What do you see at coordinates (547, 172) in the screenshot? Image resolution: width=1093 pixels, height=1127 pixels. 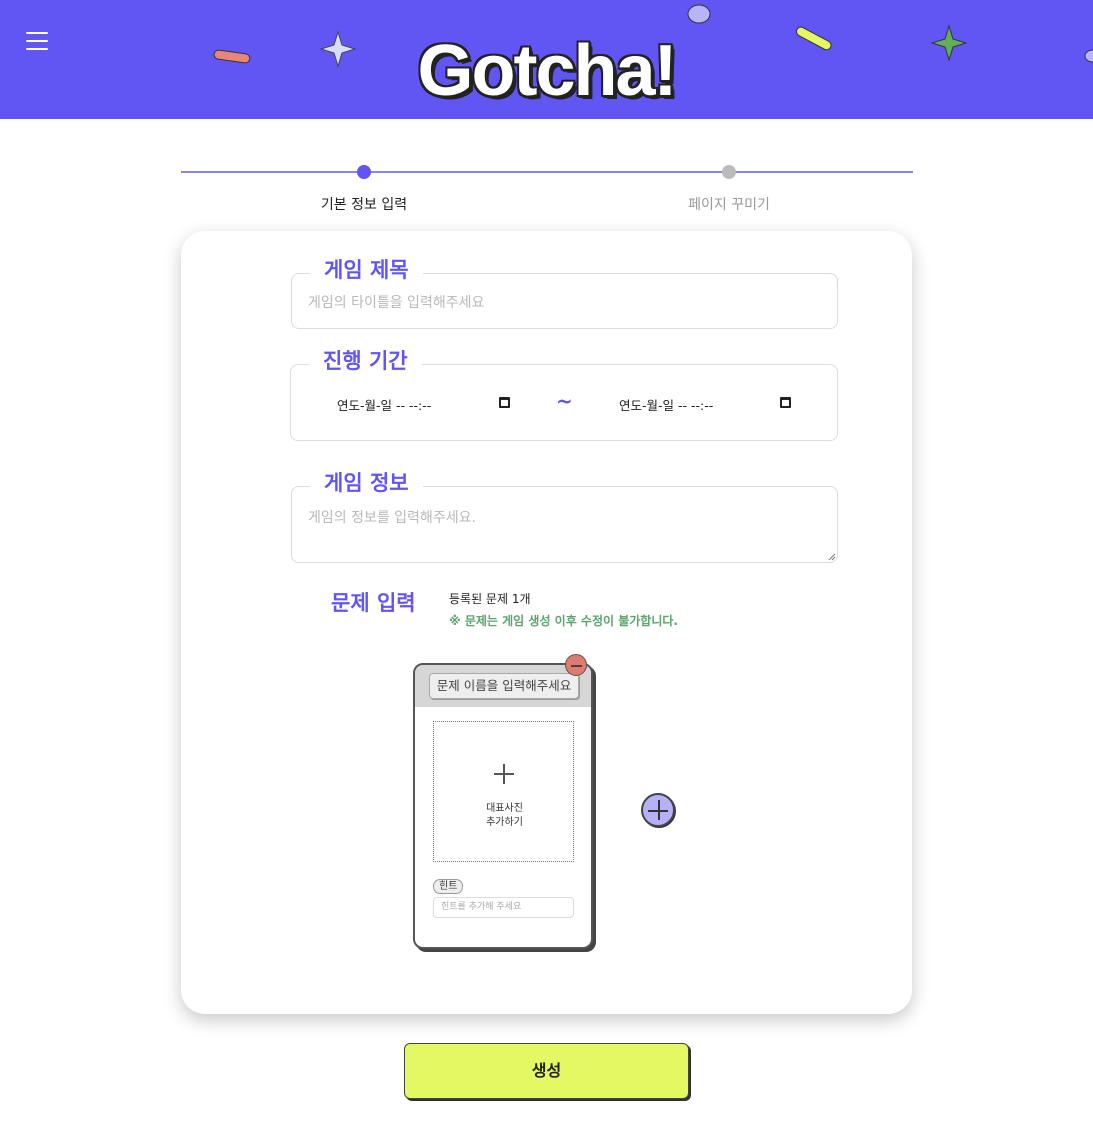 I see `stepper-line` at bounding box center [547, 172].